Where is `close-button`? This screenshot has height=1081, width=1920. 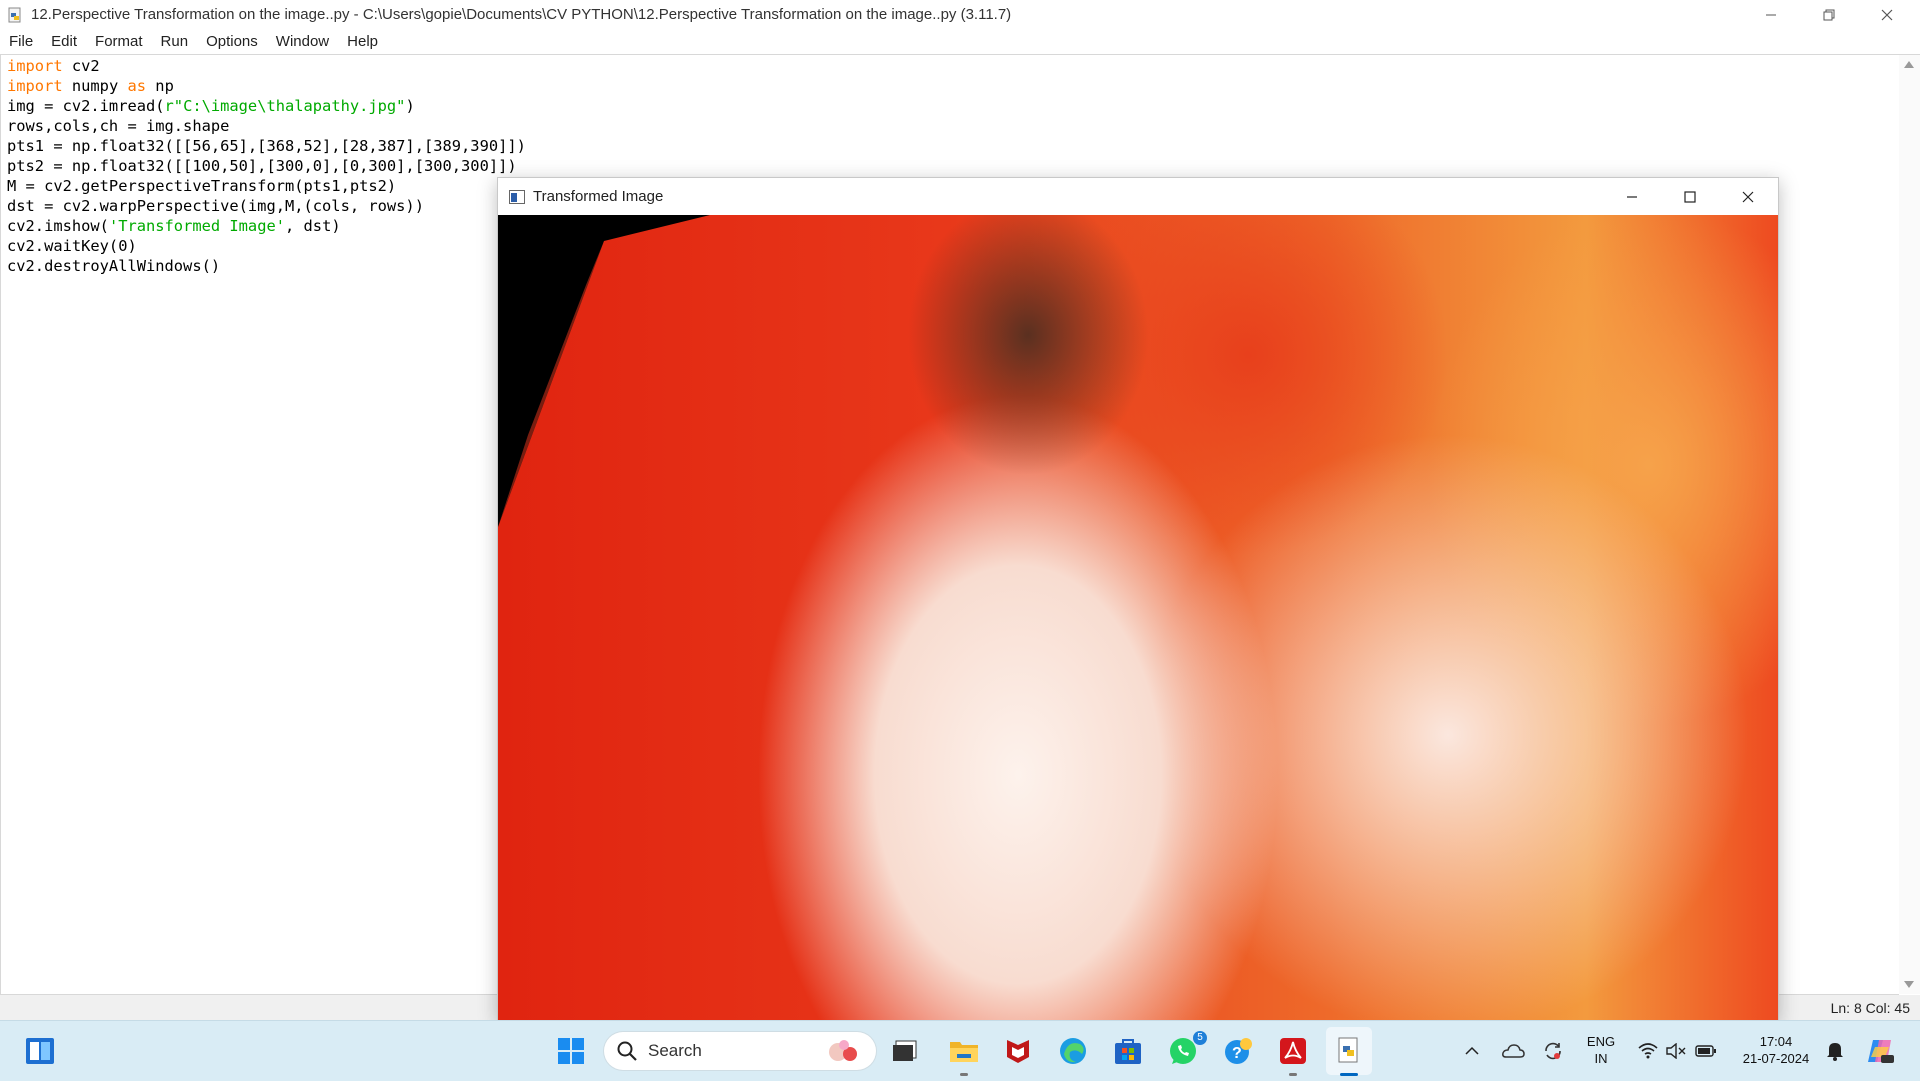
close-button is located at coordinates (1887, 14).